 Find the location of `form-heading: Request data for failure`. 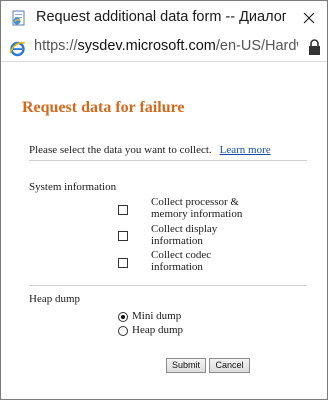

form-heading: Request data for failure is located at coordinates (103, 107).